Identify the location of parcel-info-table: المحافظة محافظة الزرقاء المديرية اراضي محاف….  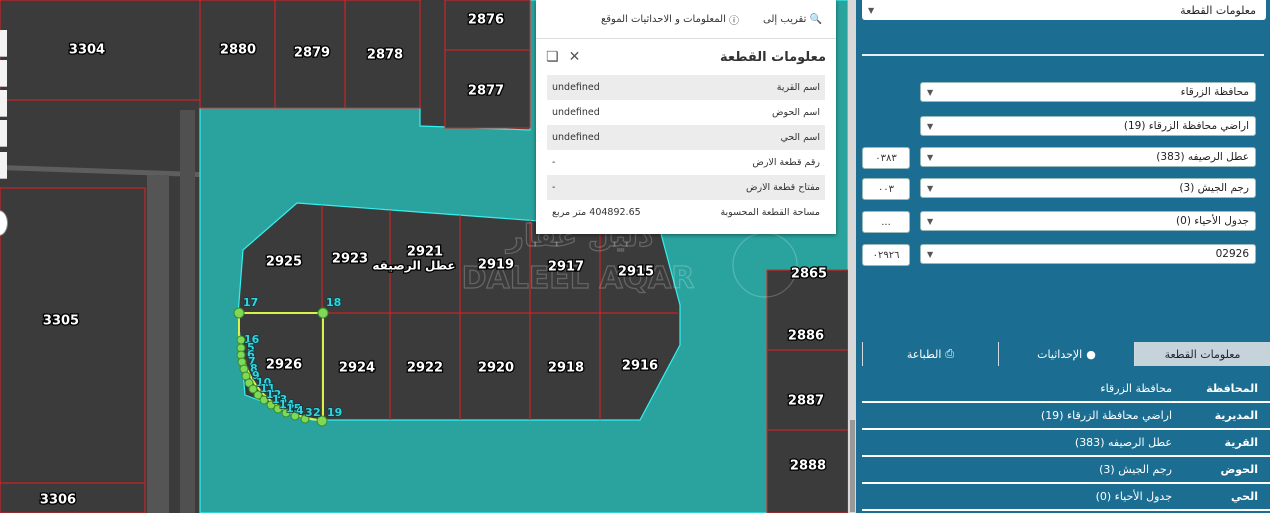
(1066, 443).